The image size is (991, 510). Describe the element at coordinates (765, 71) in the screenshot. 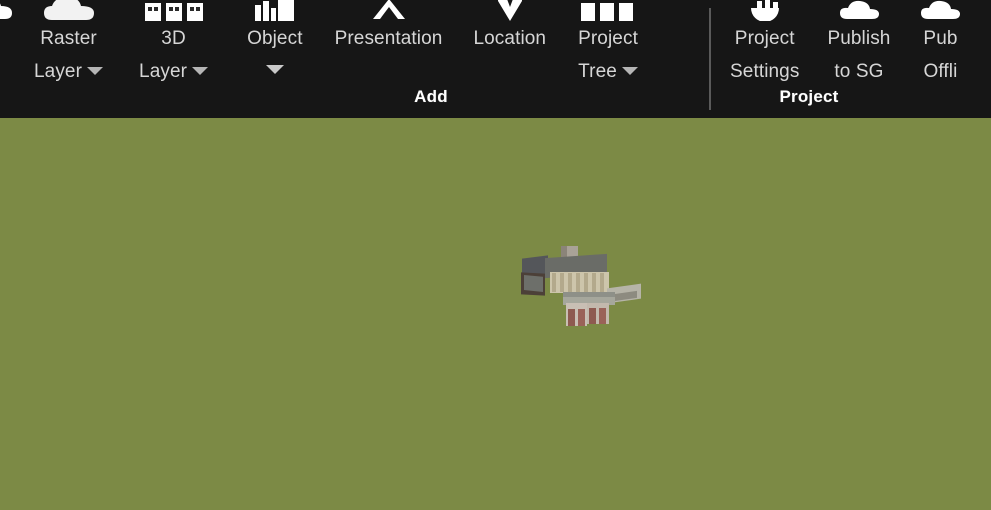

I see `ribbon-button-label-line2: Settings` at that location.